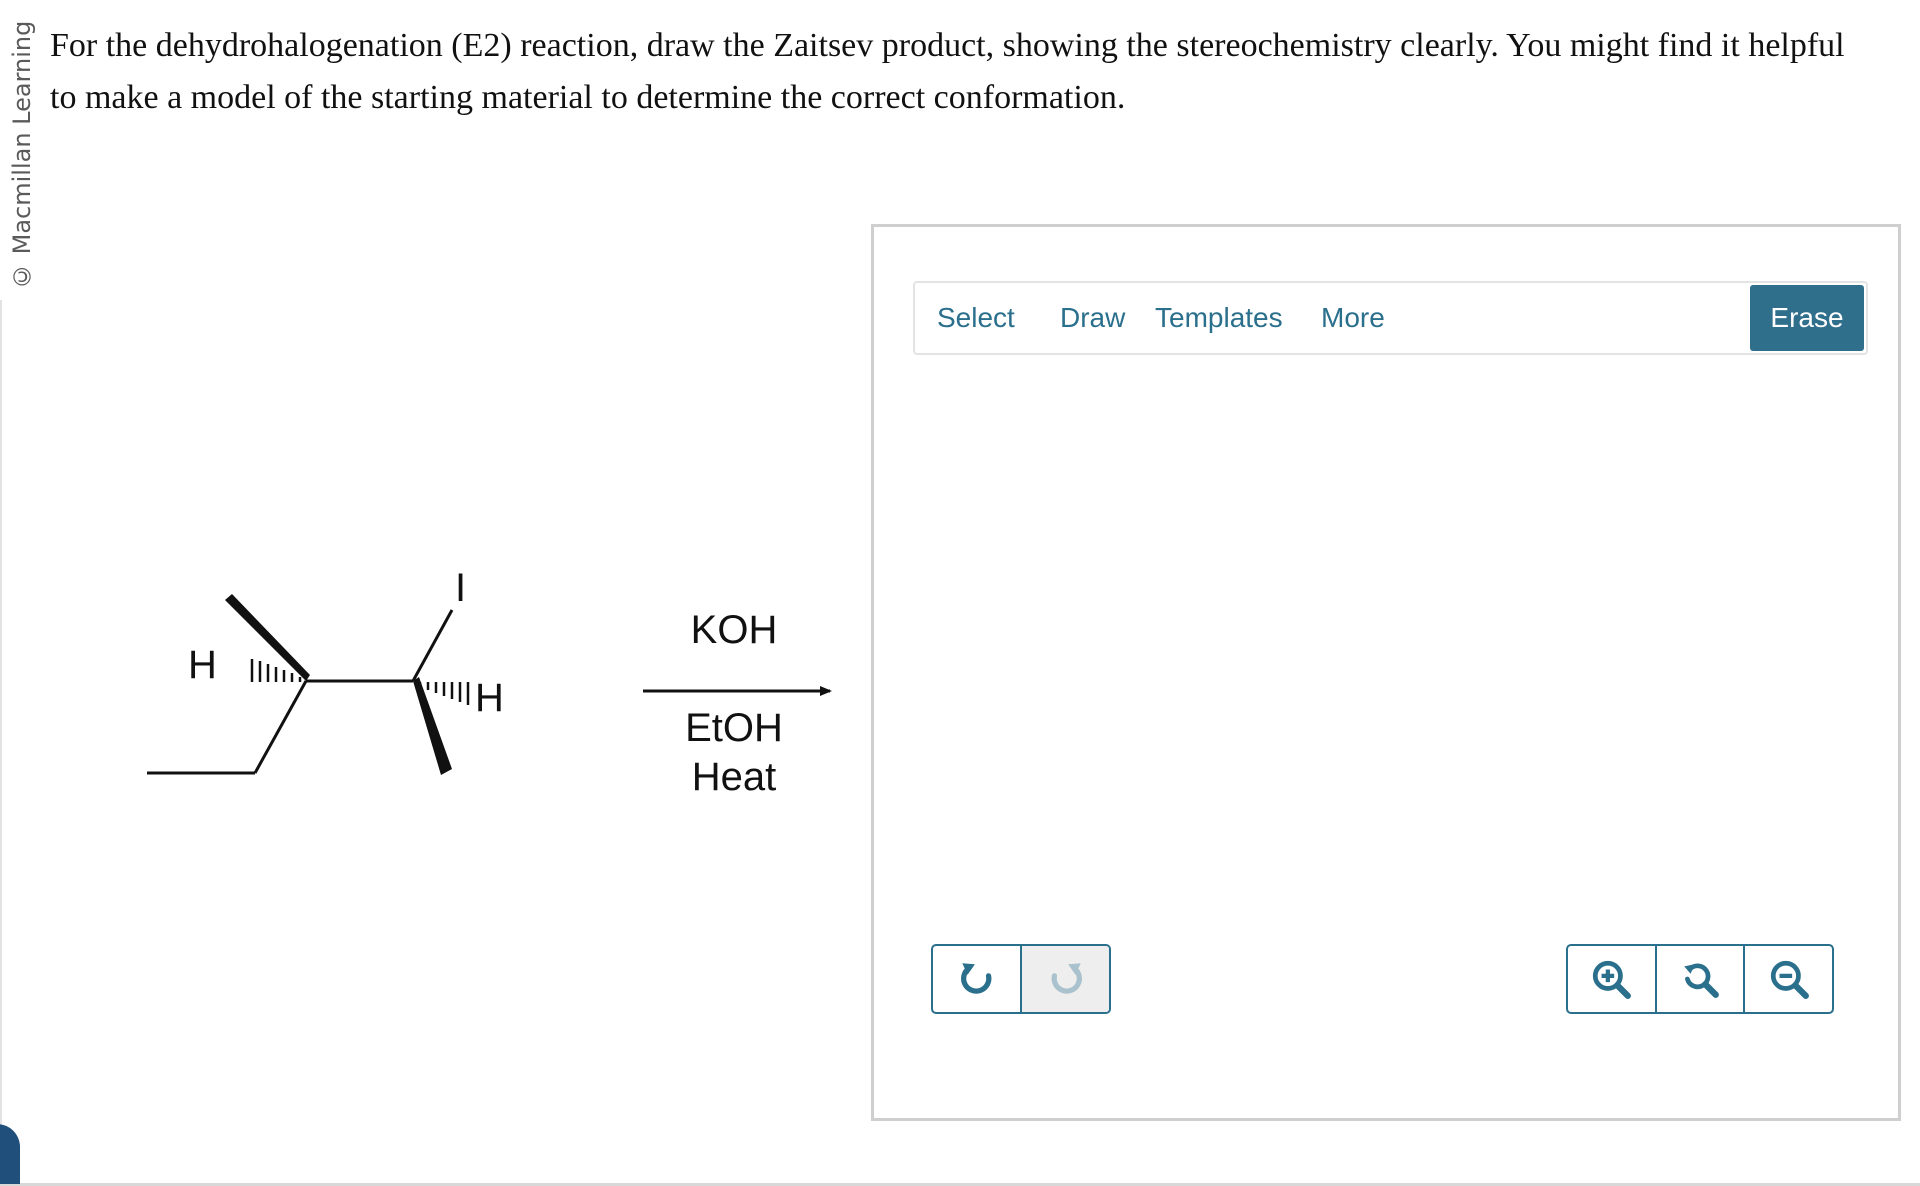  I want to click on bond-carbon-iodine, so click(432, 645).